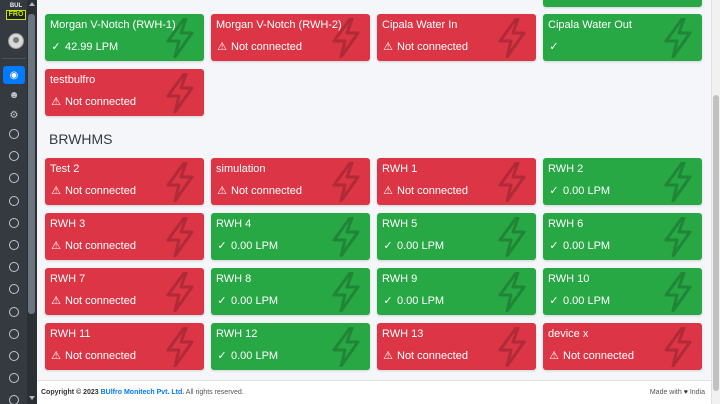  What do you see at coordinates (237, 334) in the screenshot?
I see `device-name: RWH 12` at bounding box center [237, 334].